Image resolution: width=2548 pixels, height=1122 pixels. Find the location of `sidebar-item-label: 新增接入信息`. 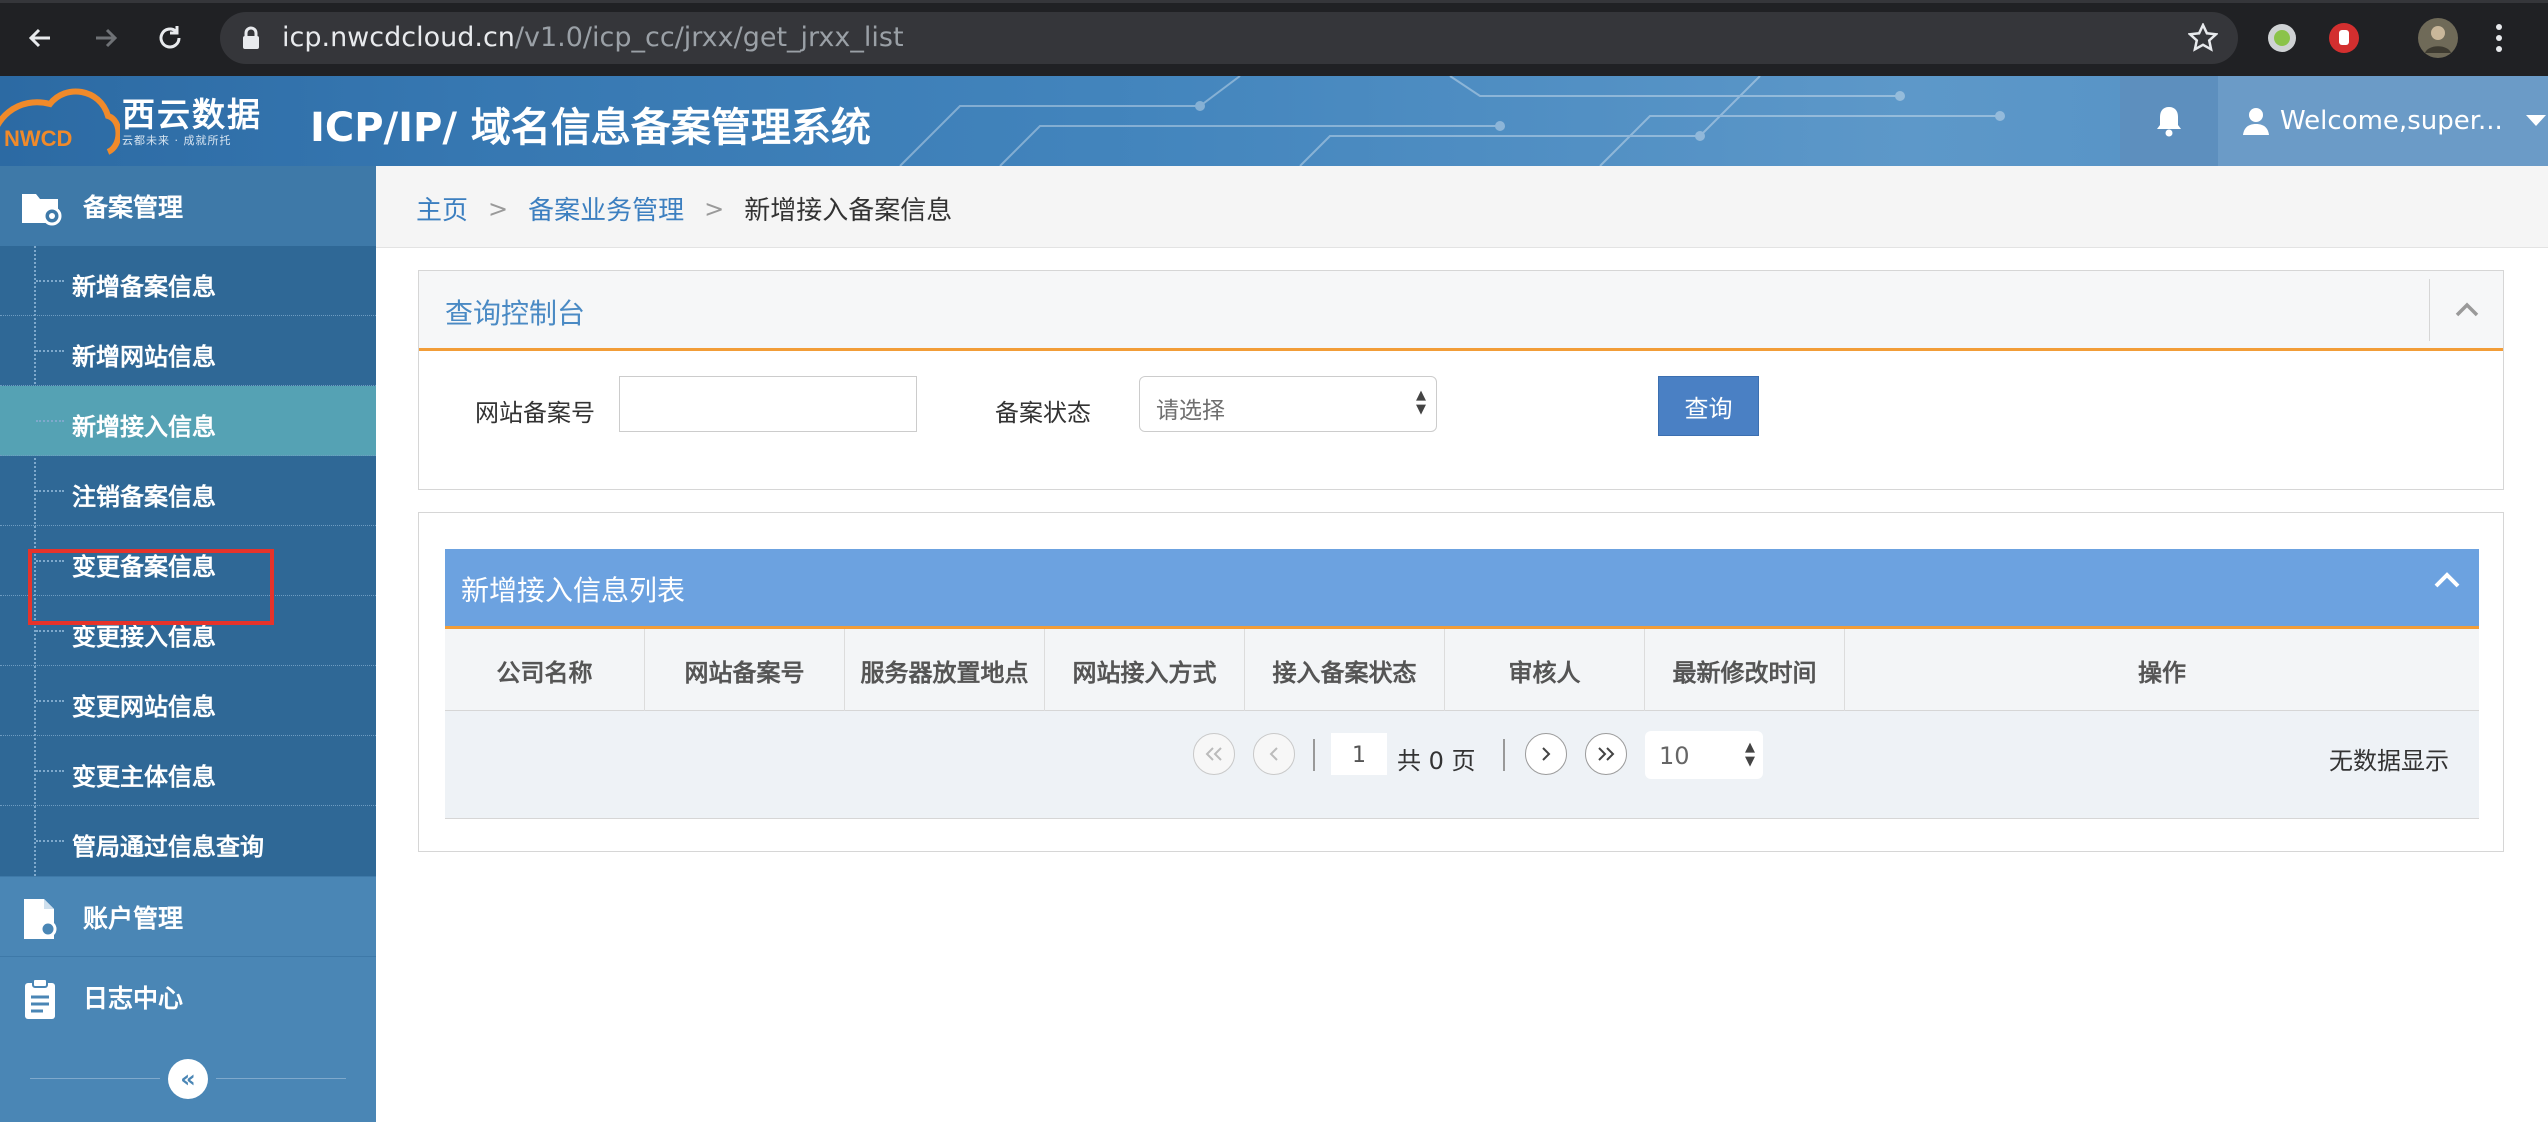

sidebar-item-label: 新增接入信息 is located at coordinates (144, 427).